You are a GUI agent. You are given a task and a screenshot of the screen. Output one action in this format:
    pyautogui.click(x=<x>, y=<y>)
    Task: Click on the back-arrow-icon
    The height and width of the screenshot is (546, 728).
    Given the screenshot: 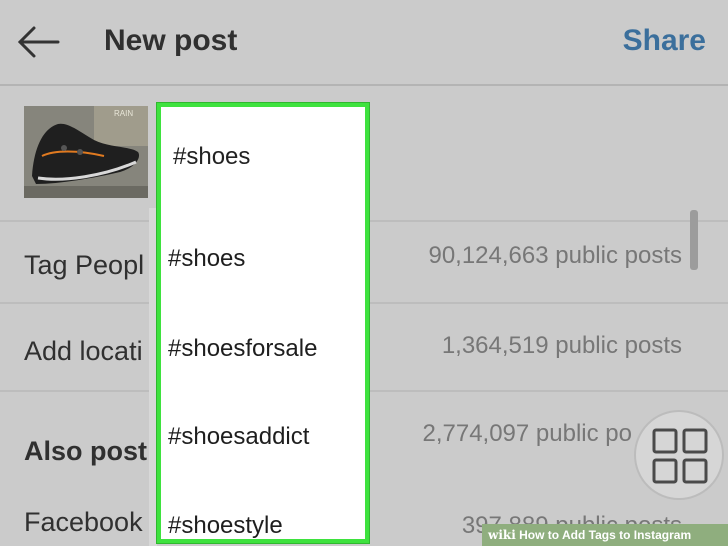 What is the action you would take?
    pyautogui.click(x=38, y=42)
    